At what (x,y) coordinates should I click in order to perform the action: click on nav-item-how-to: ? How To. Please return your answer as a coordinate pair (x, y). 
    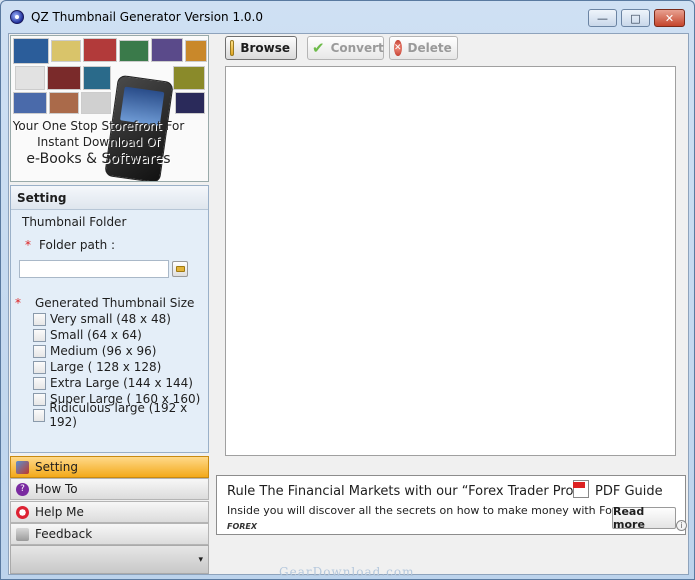
    Looking at the image, I should click on (109, 489).